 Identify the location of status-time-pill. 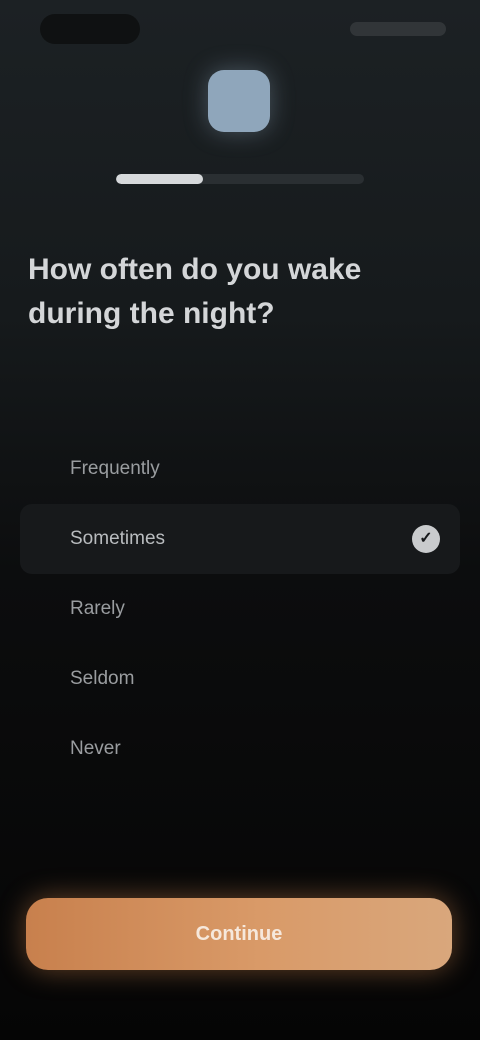
(90, 29).